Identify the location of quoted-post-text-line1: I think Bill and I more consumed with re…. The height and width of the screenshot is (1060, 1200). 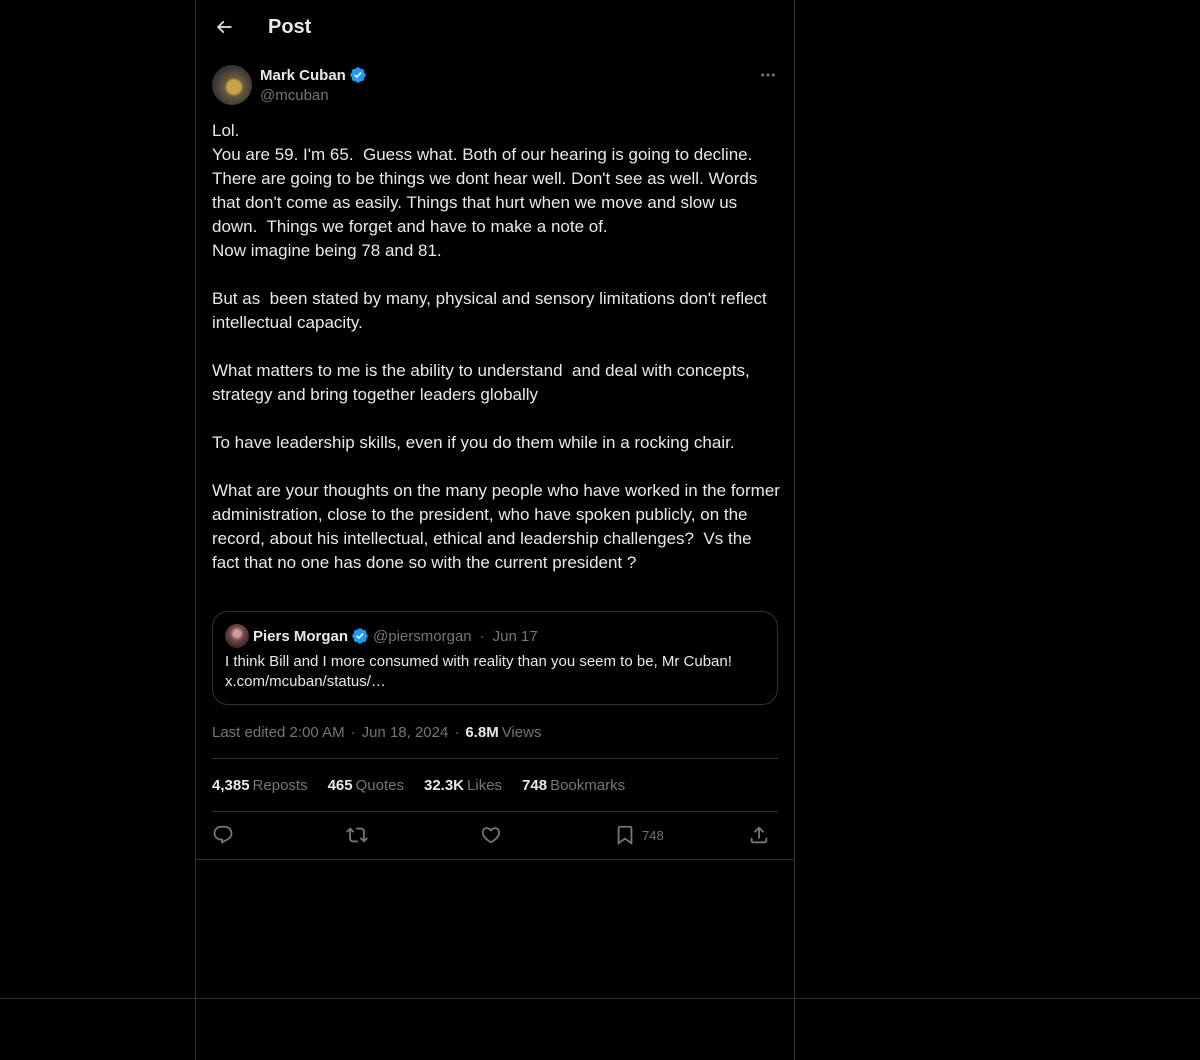
(478, 661).